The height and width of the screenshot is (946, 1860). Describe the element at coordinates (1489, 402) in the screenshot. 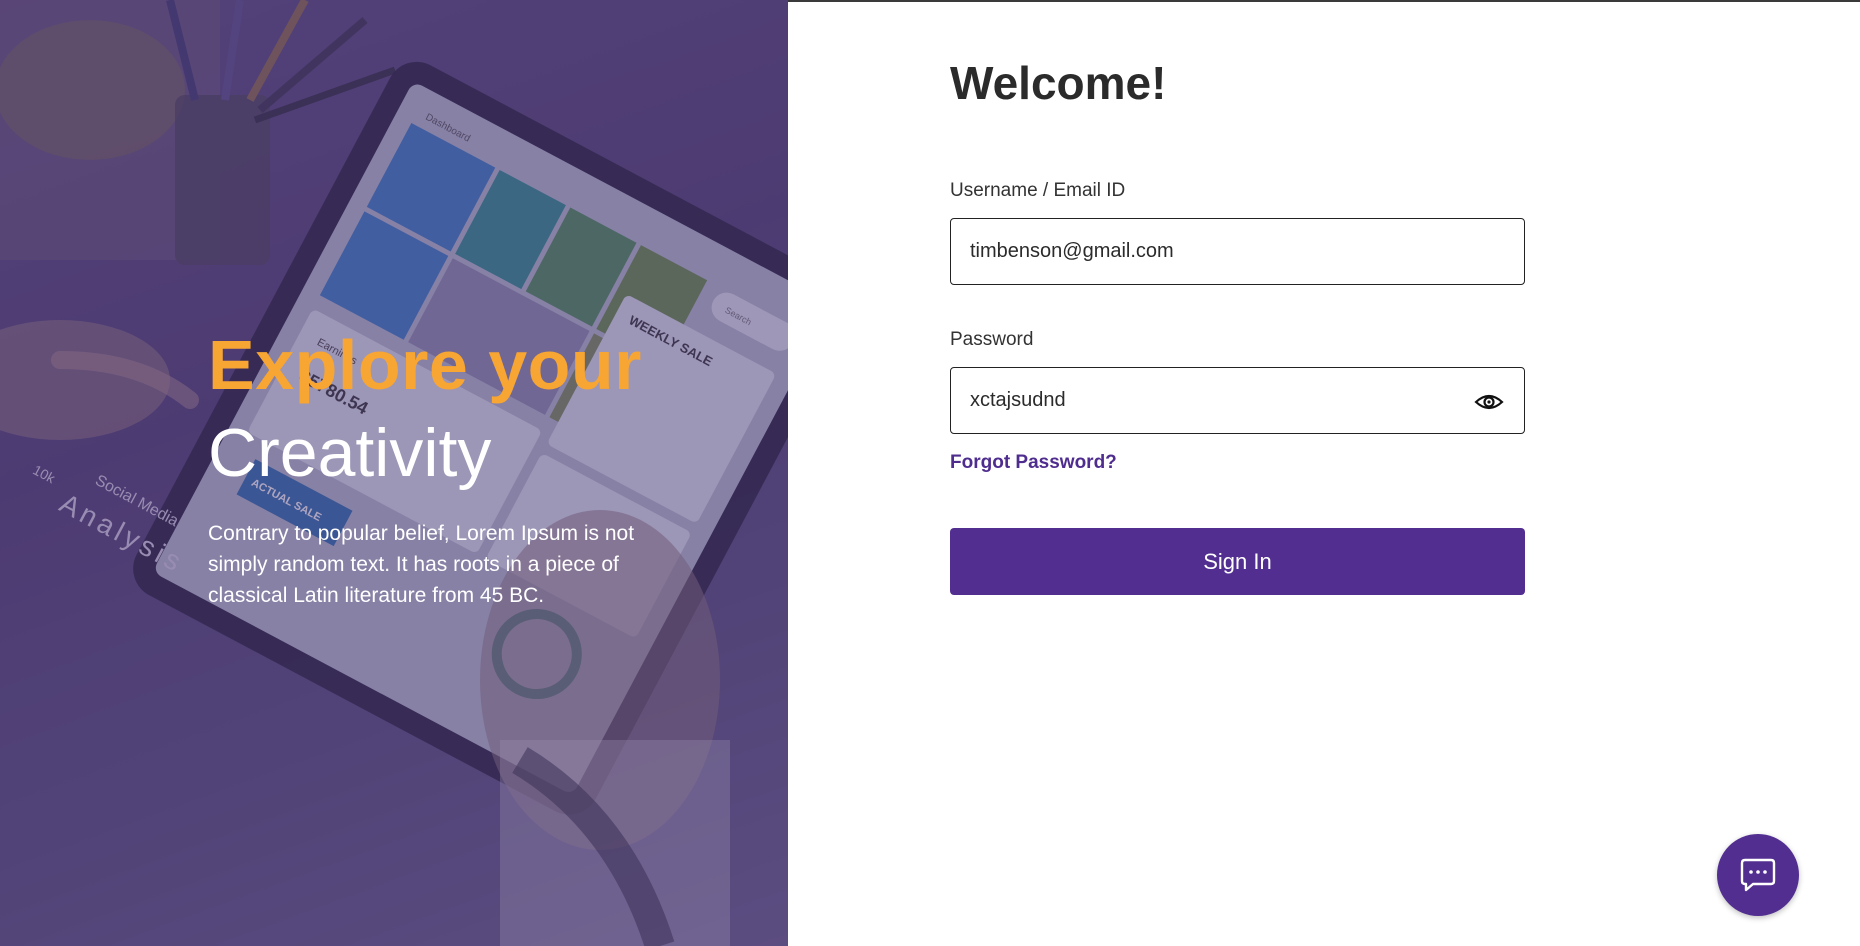

I see `eye-icon` at that location.